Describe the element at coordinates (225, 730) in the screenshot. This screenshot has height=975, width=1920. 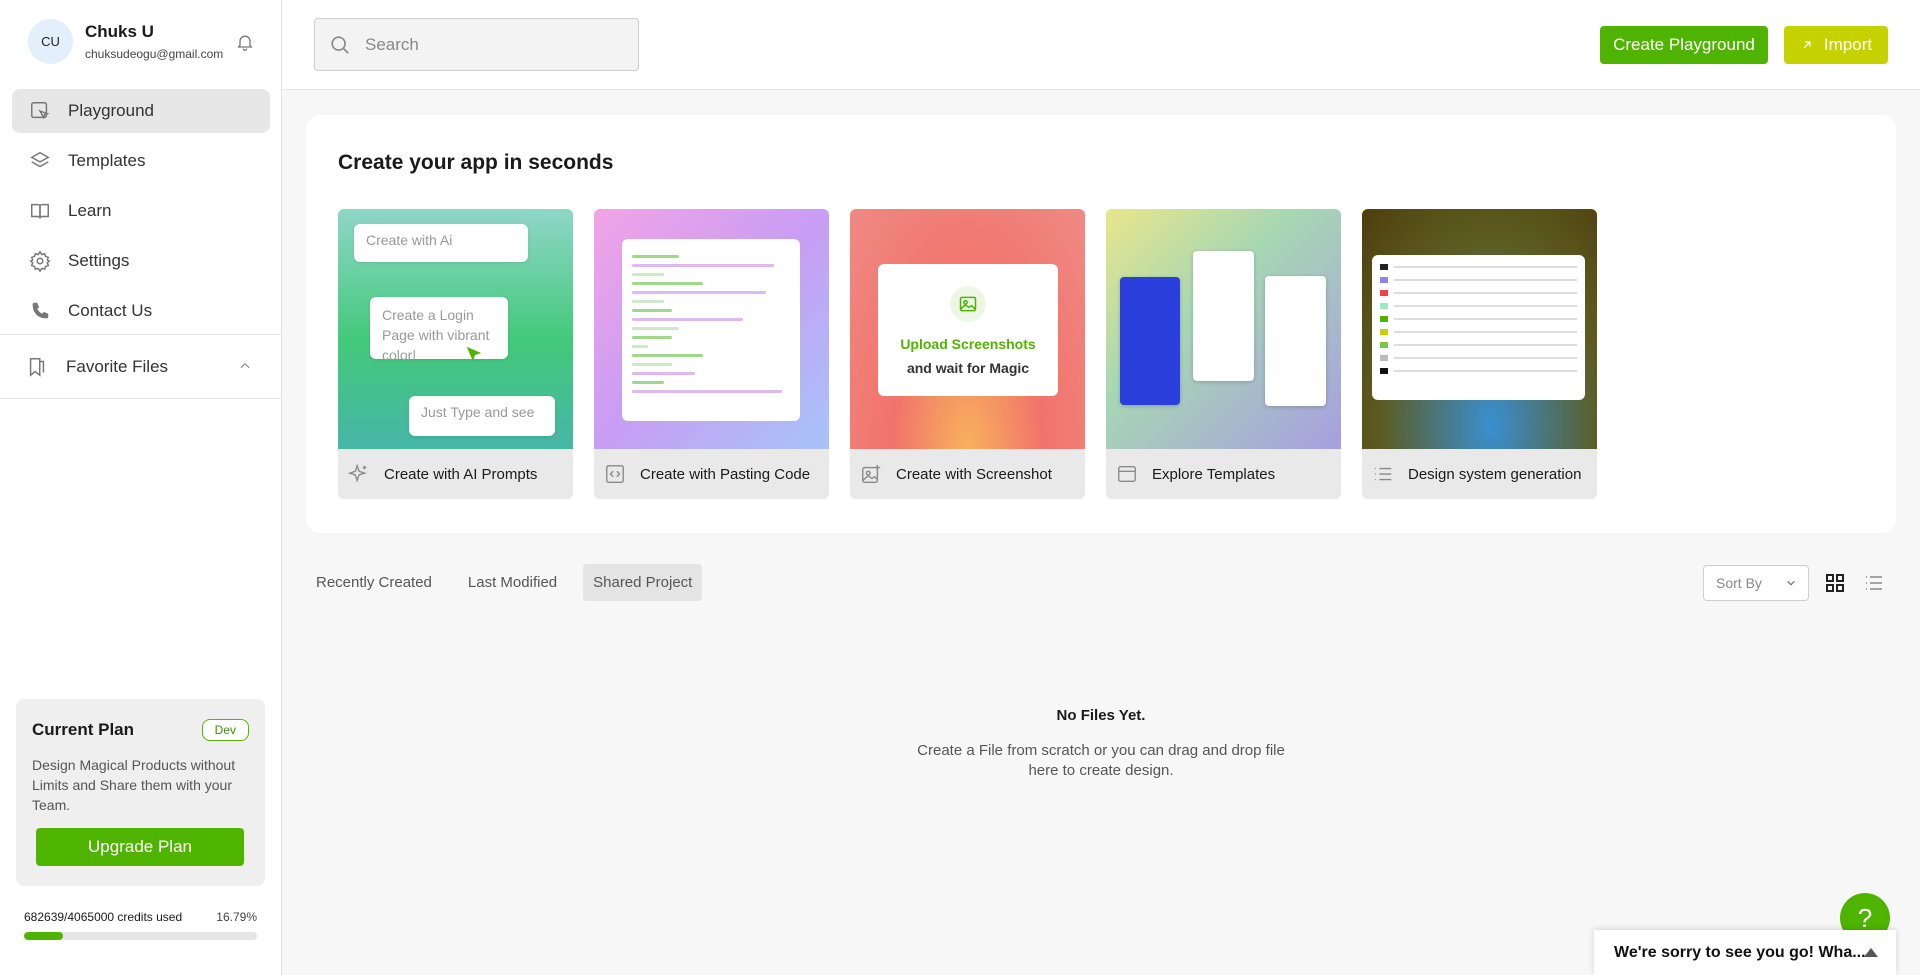
I see `plan-badge: Dev` at that location.